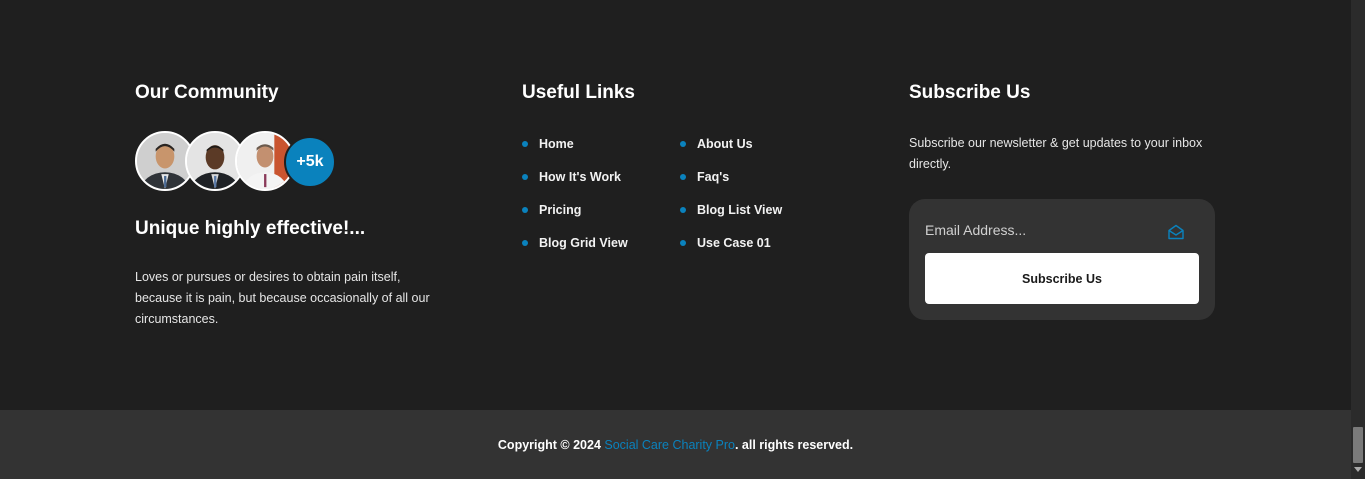  I want to click on link-label: Use Case 01, so click(734, 243).